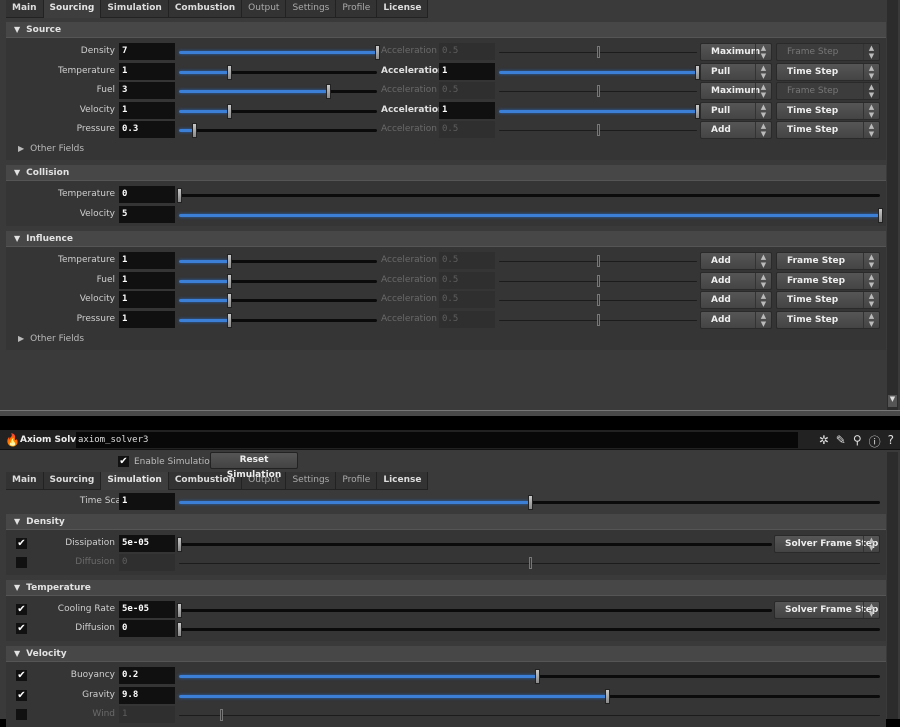  I want to click on tab-profile: Profile, so click(357, 9).